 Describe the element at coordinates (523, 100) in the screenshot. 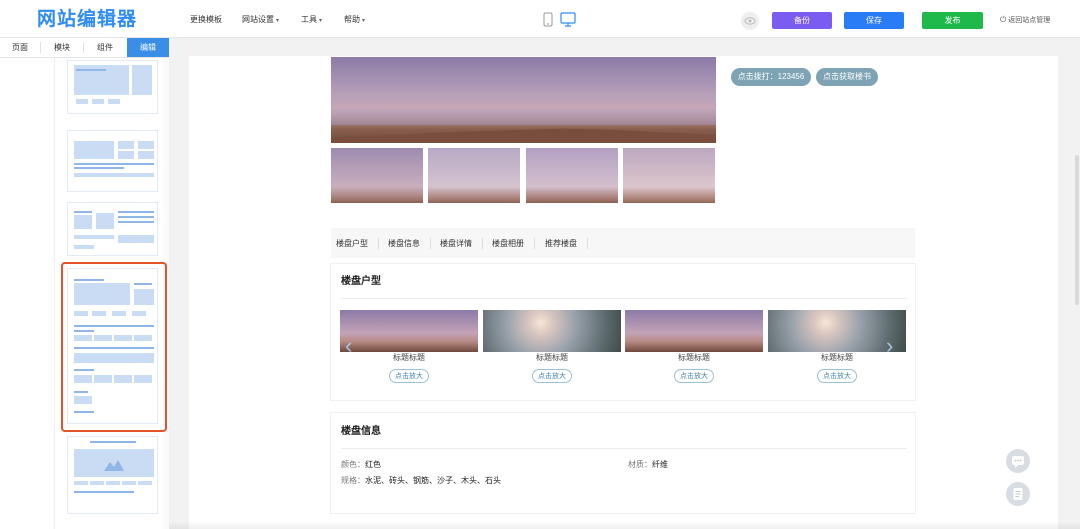

I see `hero-image` at that location.